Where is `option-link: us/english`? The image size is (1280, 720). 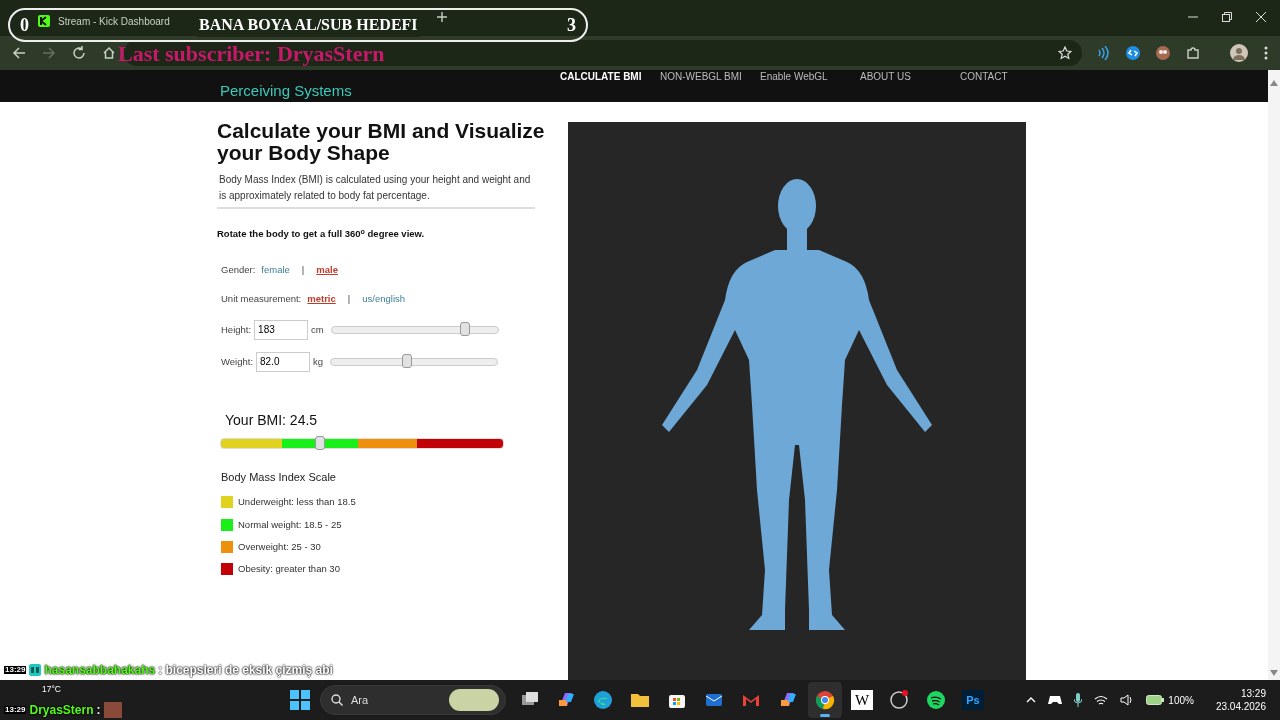 option-link: us/english is located at coordinates (384, 298).